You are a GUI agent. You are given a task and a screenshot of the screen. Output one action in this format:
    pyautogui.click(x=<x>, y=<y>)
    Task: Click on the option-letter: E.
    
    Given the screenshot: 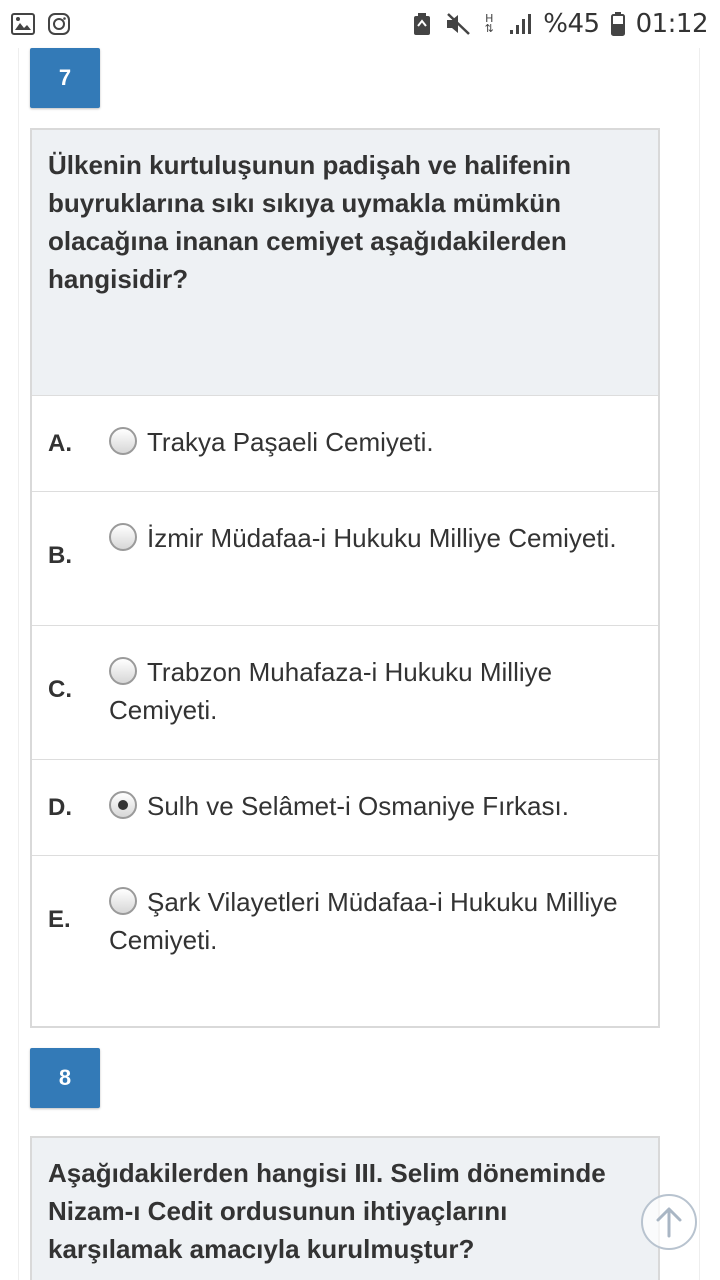 What is the action you would take?
    pyautogui.click(x=59, y=919)
    